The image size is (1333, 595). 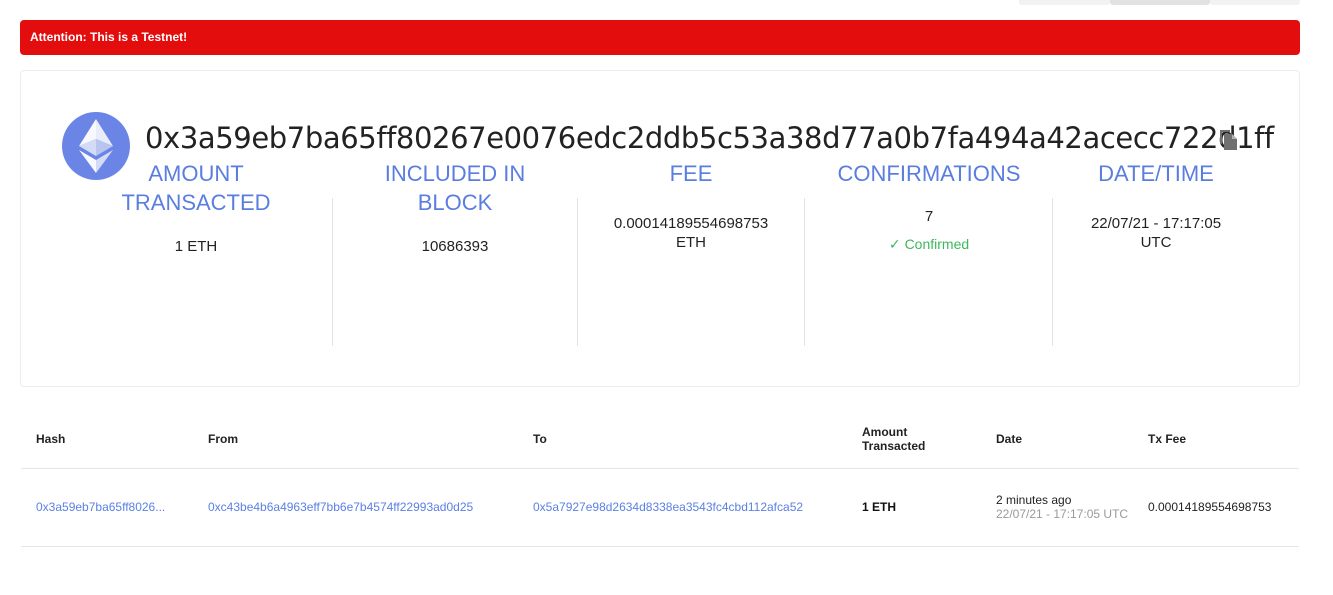 What do you see at coordinates (894, 244) in the screenshot?
I see `check-icon: ✓` at bounding box center [894, 244].